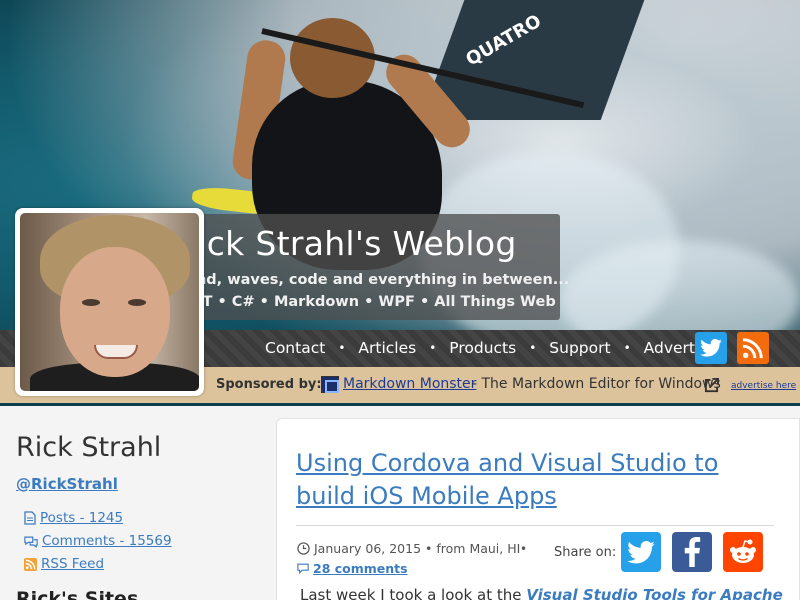 The image size is (800, 600). I want to click on avatar-photo, so click(109, 302).